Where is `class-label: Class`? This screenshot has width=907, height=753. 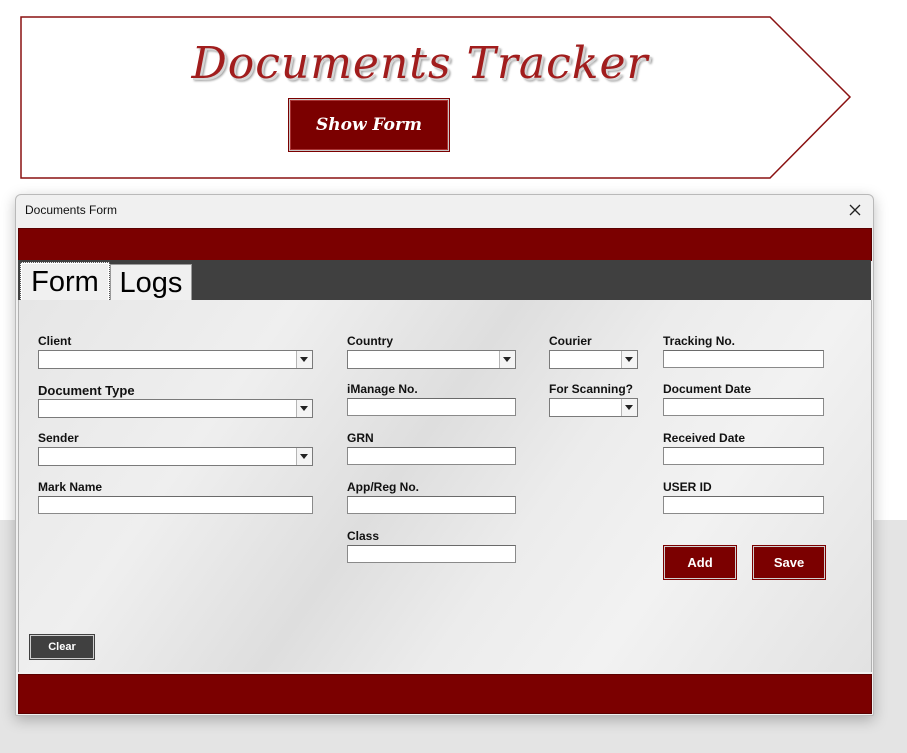 class-label: Class is located at coordinates (363, 536).